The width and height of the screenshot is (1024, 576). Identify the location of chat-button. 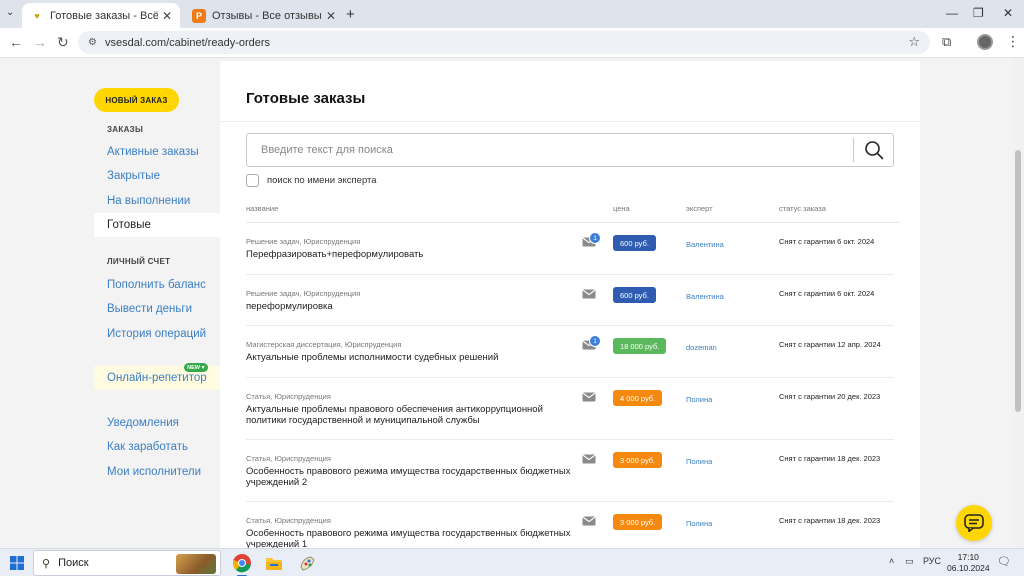
(974, 523).